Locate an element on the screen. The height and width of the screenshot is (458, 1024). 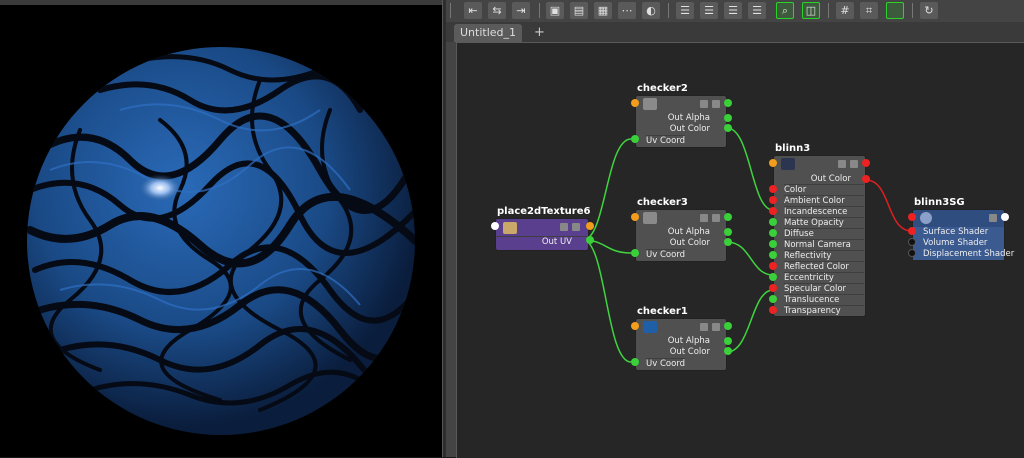
checker1-uv-coord-port is located at coordinates (635, 362).